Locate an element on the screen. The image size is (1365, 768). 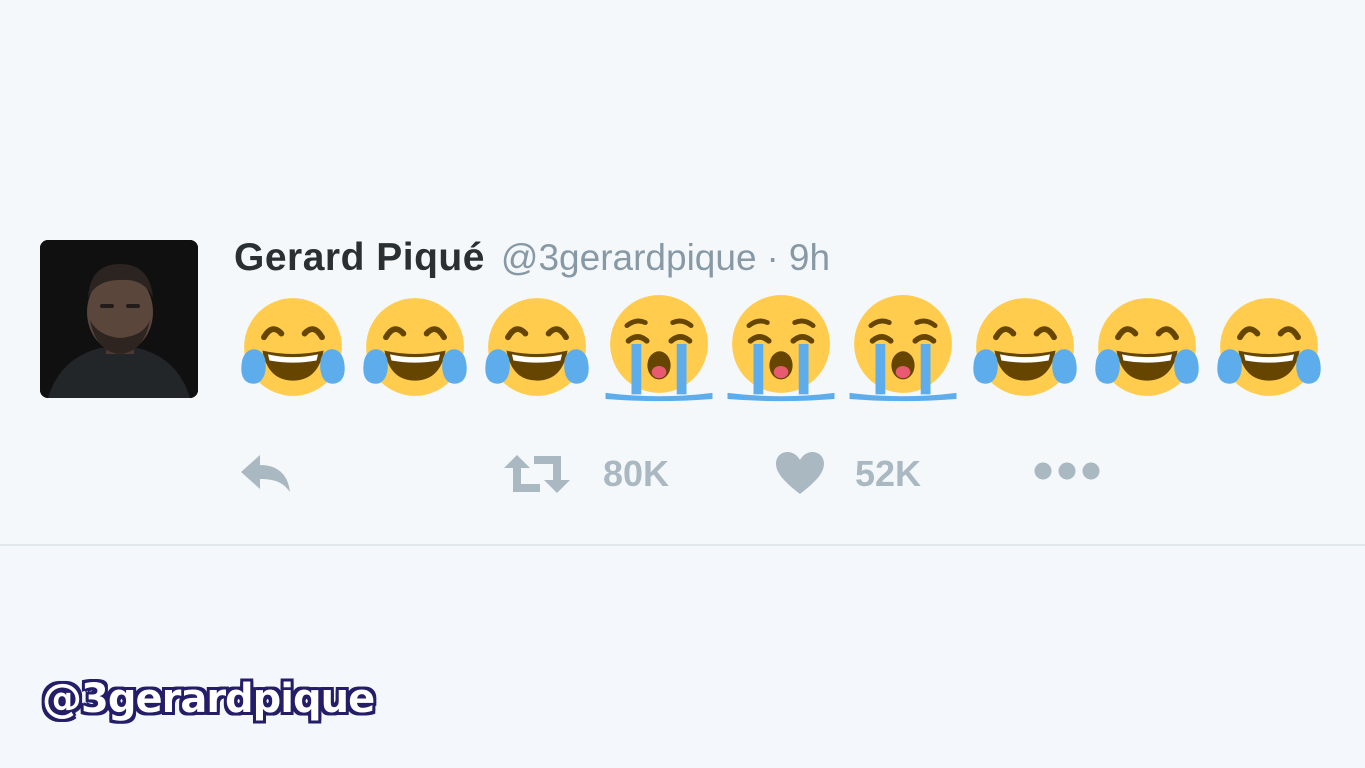
like-button is located at coordinates (800, 475).